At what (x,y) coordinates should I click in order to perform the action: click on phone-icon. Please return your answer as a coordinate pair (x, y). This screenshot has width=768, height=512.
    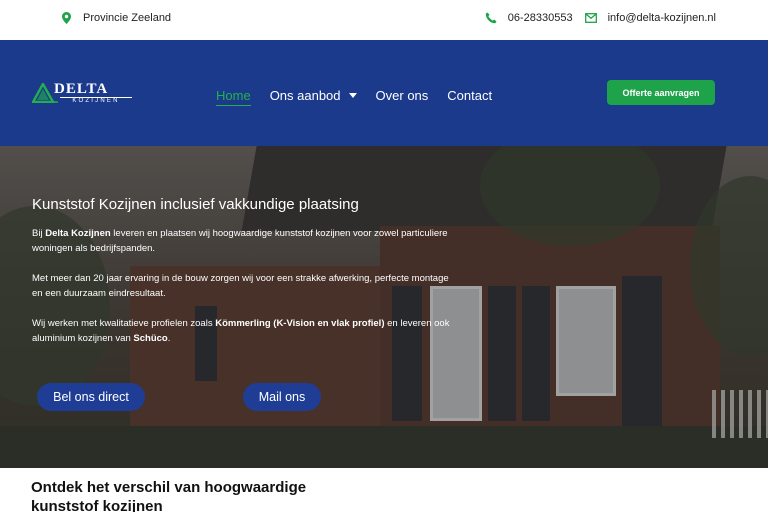
    Looking at the image, I should click on (491, 18).